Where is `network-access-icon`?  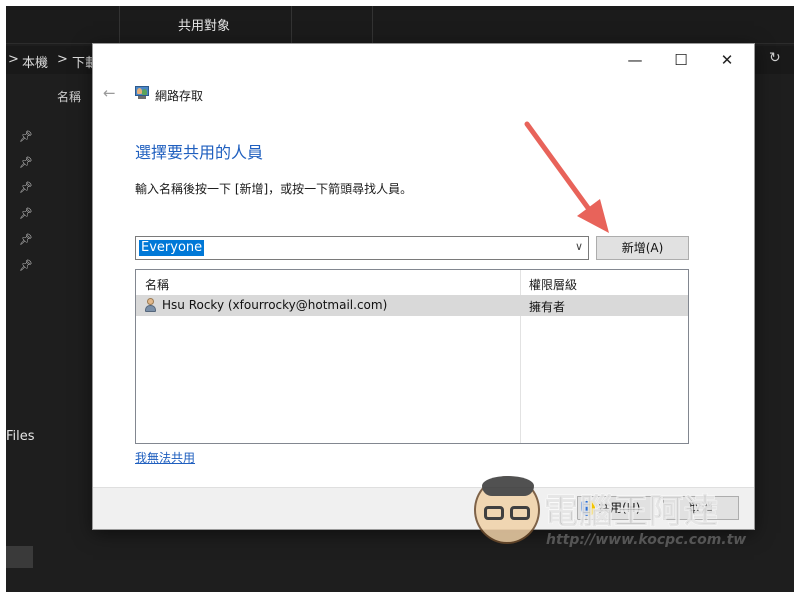
network-access-icon is located at coordinates (142, 93).